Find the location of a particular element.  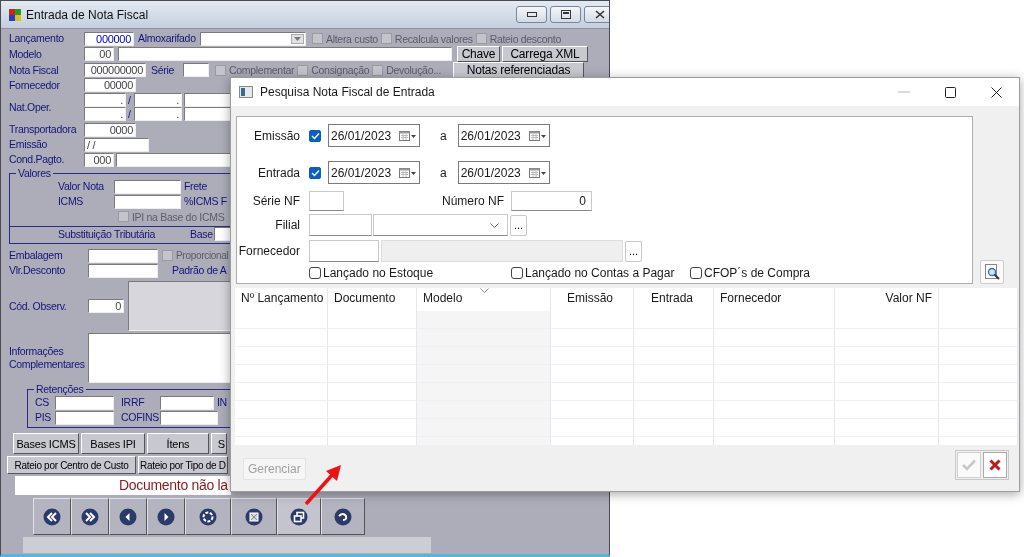

cancel-button is located at coordinates (995, 465).